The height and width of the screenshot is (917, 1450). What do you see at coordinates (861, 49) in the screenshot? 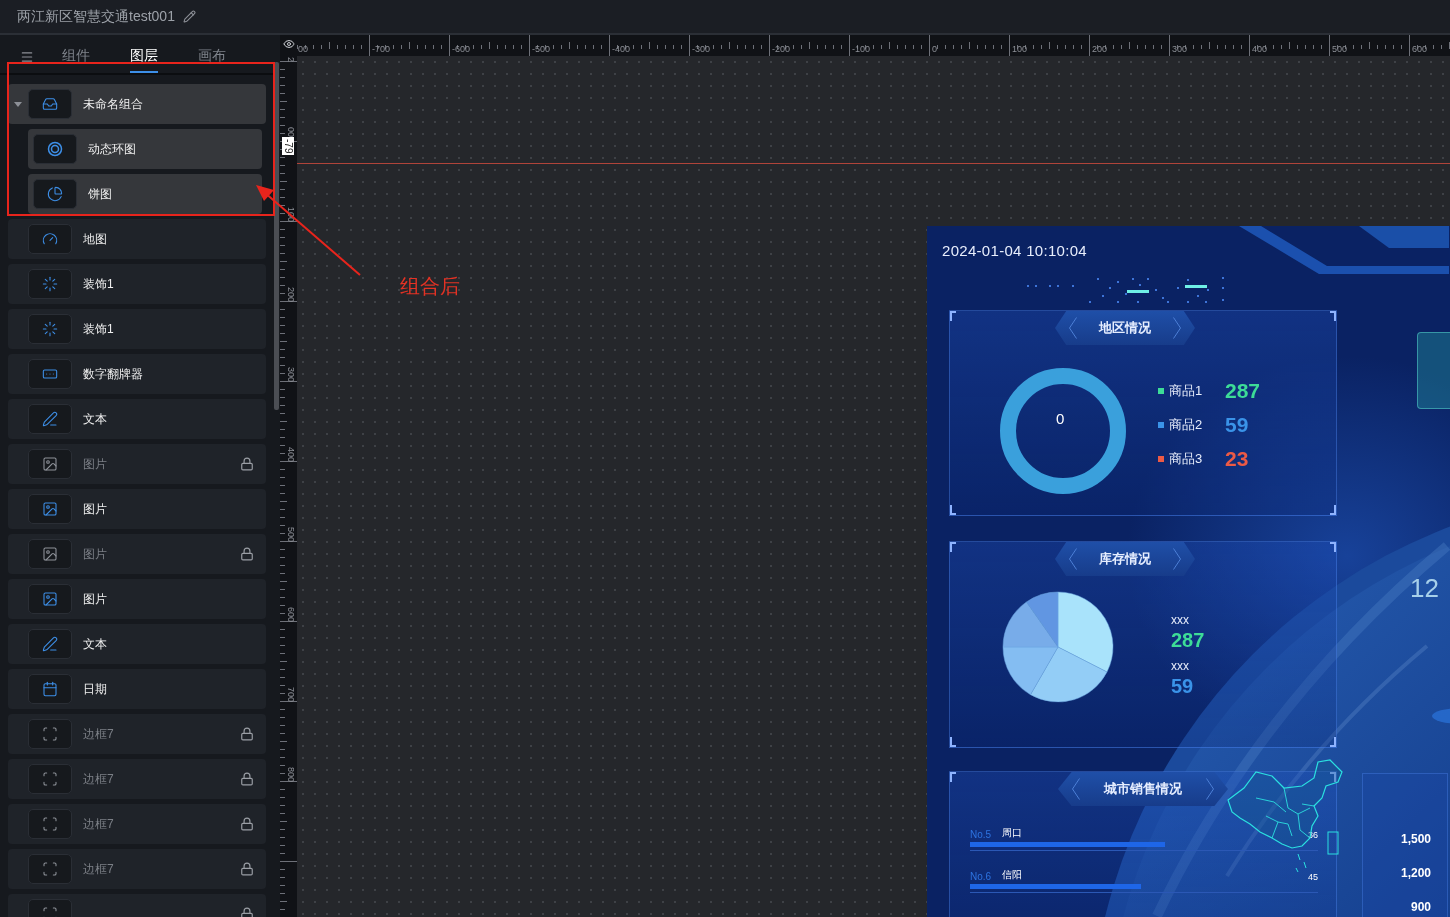
I see `ruler-label: -100` at bounding box center [861, 49].